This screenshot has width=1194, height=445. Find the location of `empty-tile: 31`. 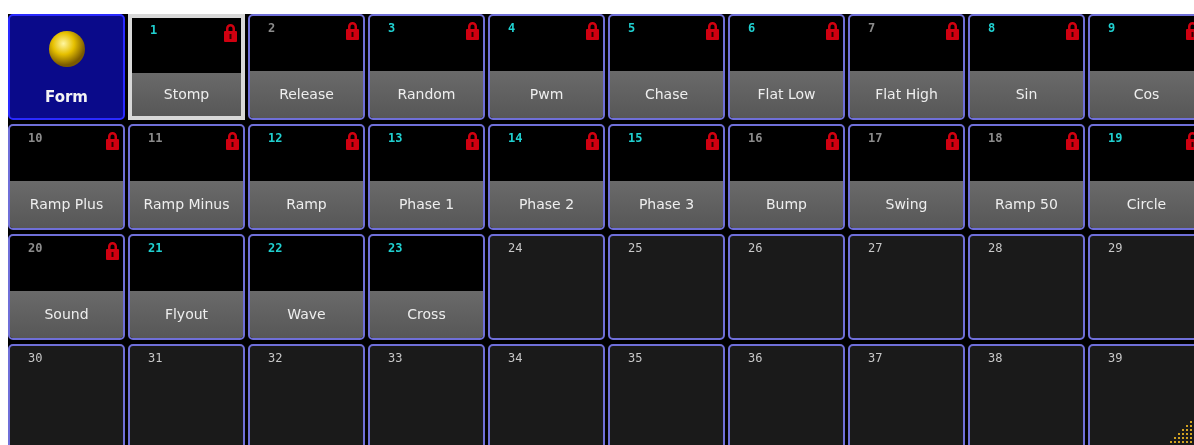

empty-tile: 31 is located at coordinates (186, 394).